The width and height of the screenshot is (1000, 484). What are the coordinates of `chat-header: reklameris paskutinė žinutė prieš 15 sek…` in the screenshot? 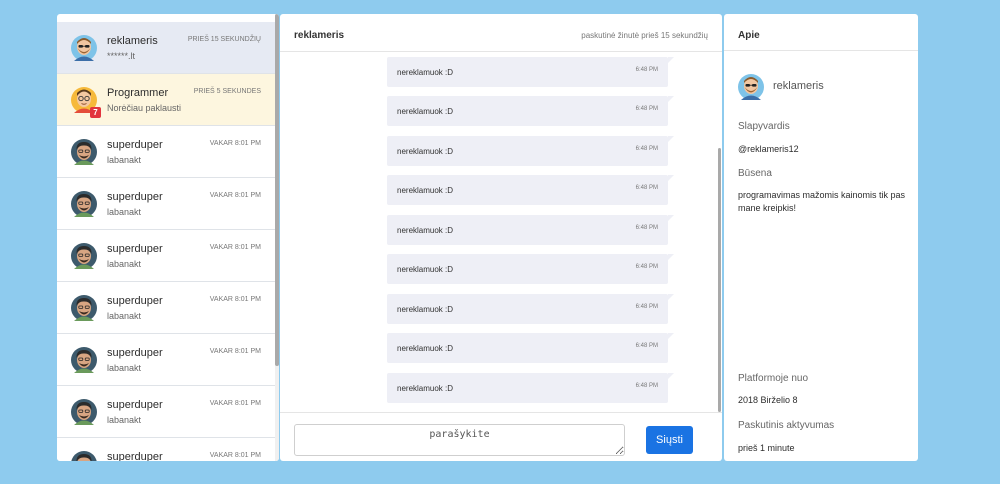 It's located at (501, 33).